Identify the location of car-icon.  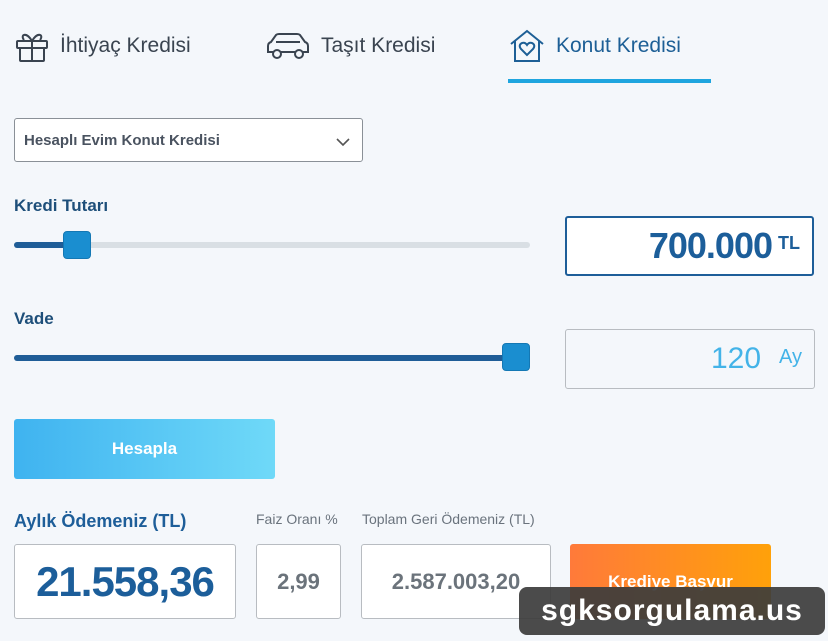
(288, 46).